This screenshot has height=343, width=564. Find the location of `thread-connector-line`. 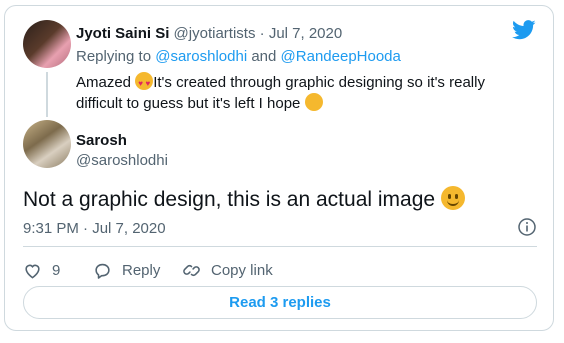

thread-connector-line is located at coordinates (47, 94).